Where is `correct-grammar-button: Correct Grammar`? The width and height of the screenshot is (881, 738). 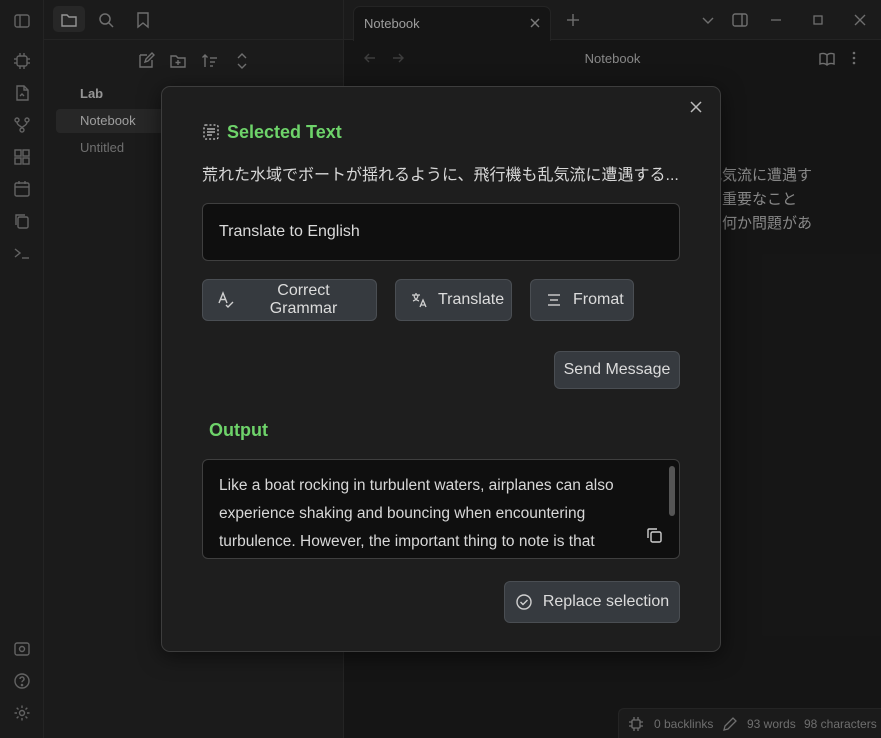
correct-grammar-button: Correct Grammar is located at coordinates (289, 300).